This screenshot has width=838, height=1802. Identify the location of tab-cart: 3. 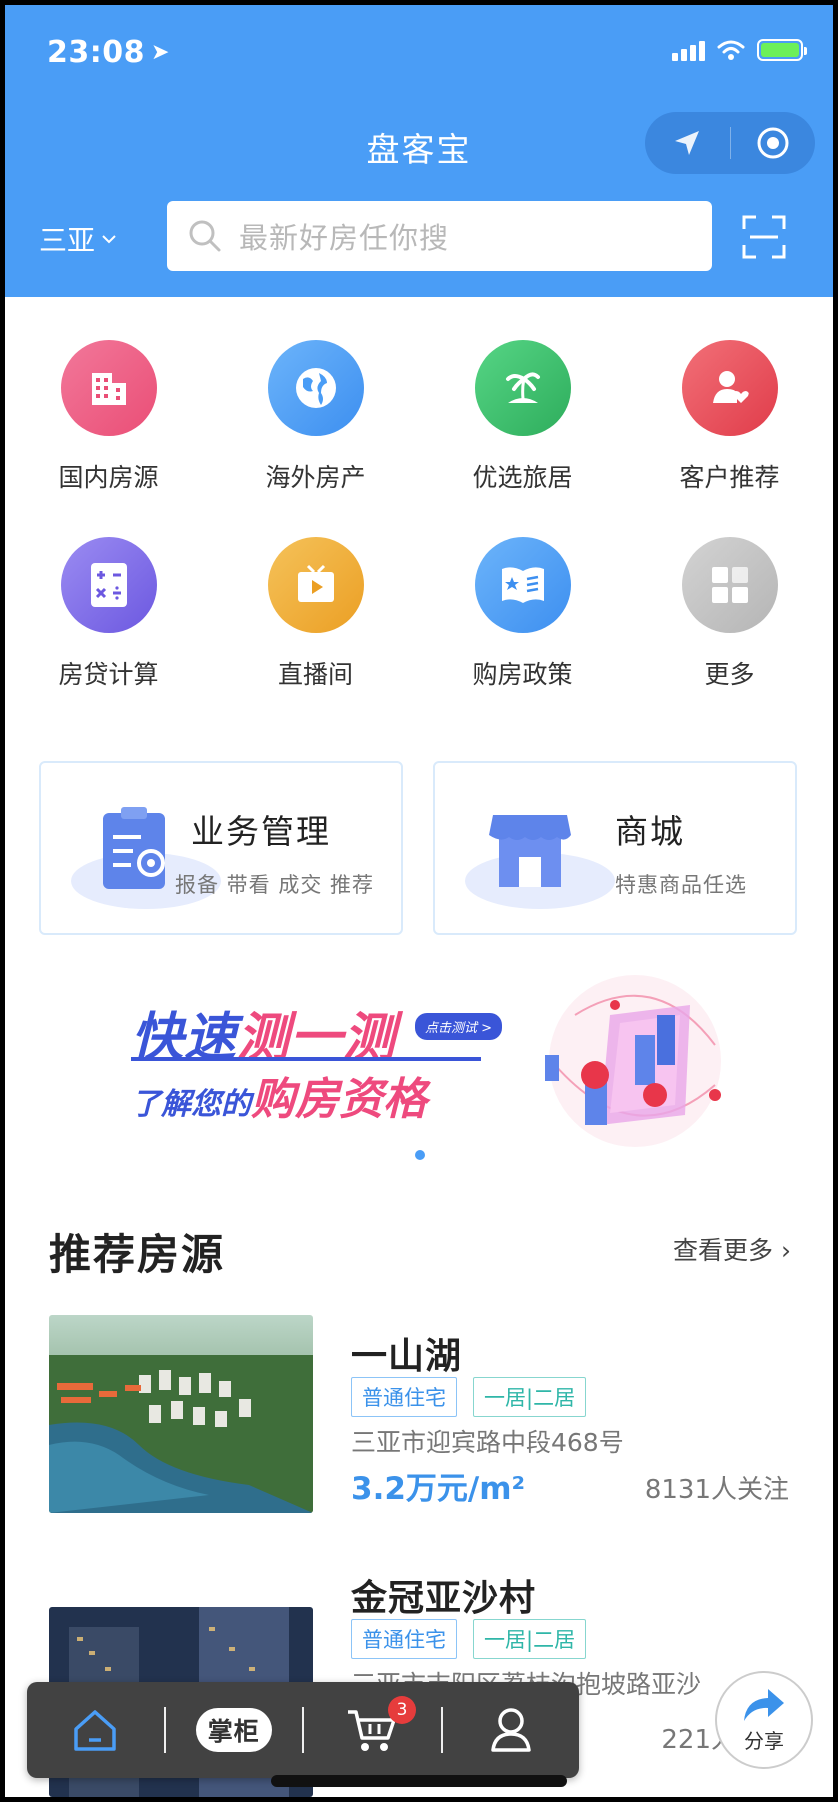
(372, 1730).